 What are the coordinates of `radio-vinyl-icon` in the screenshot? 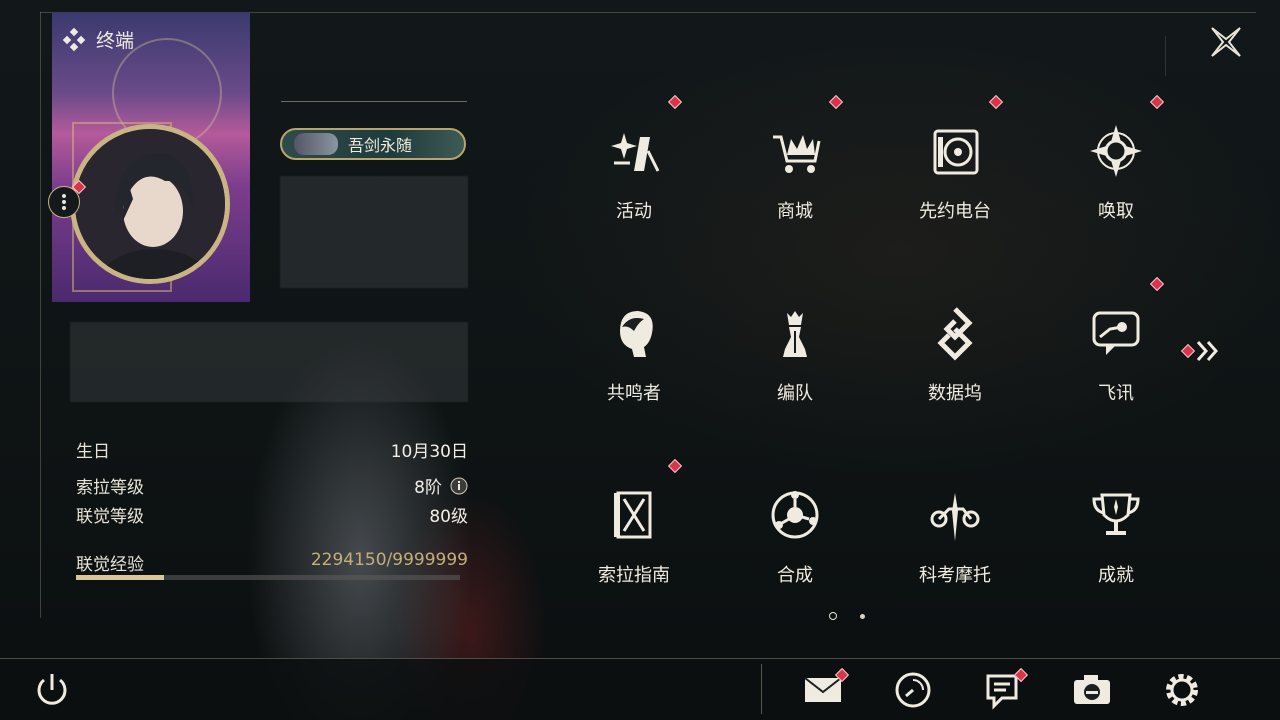 It's located at (956, 152).